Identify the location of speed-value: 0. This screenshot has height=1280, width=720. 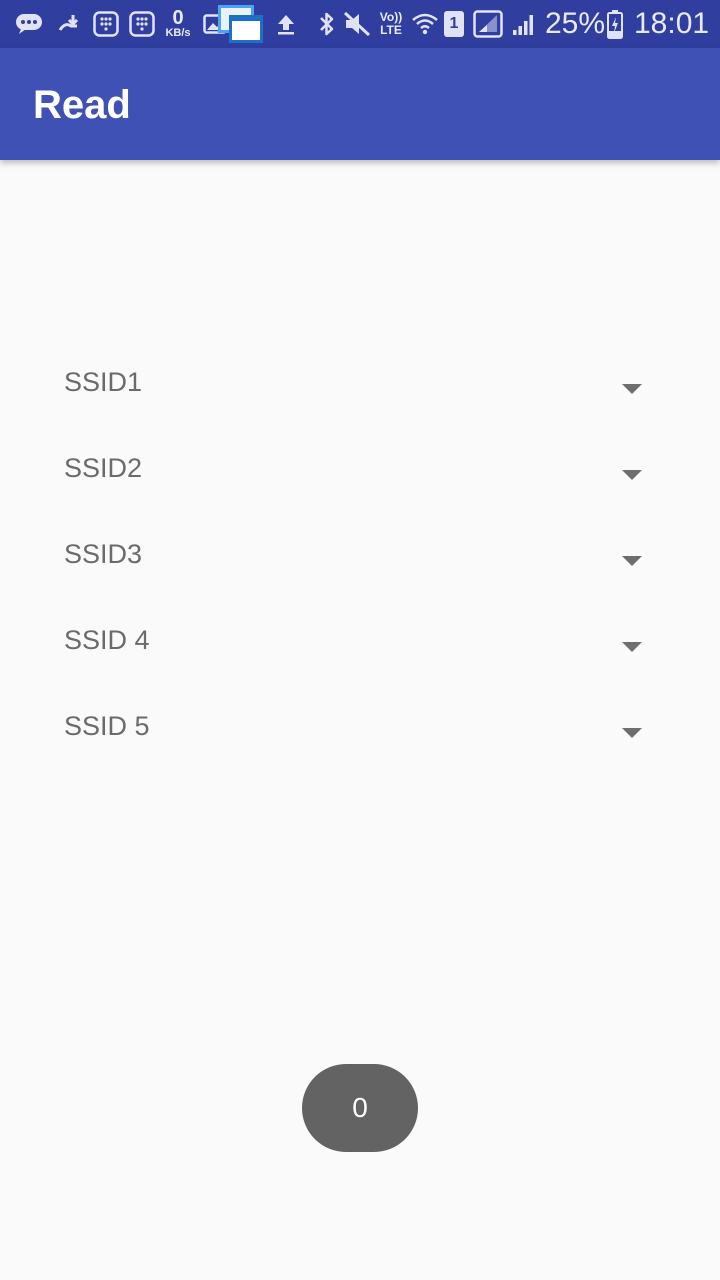
(178, 18).